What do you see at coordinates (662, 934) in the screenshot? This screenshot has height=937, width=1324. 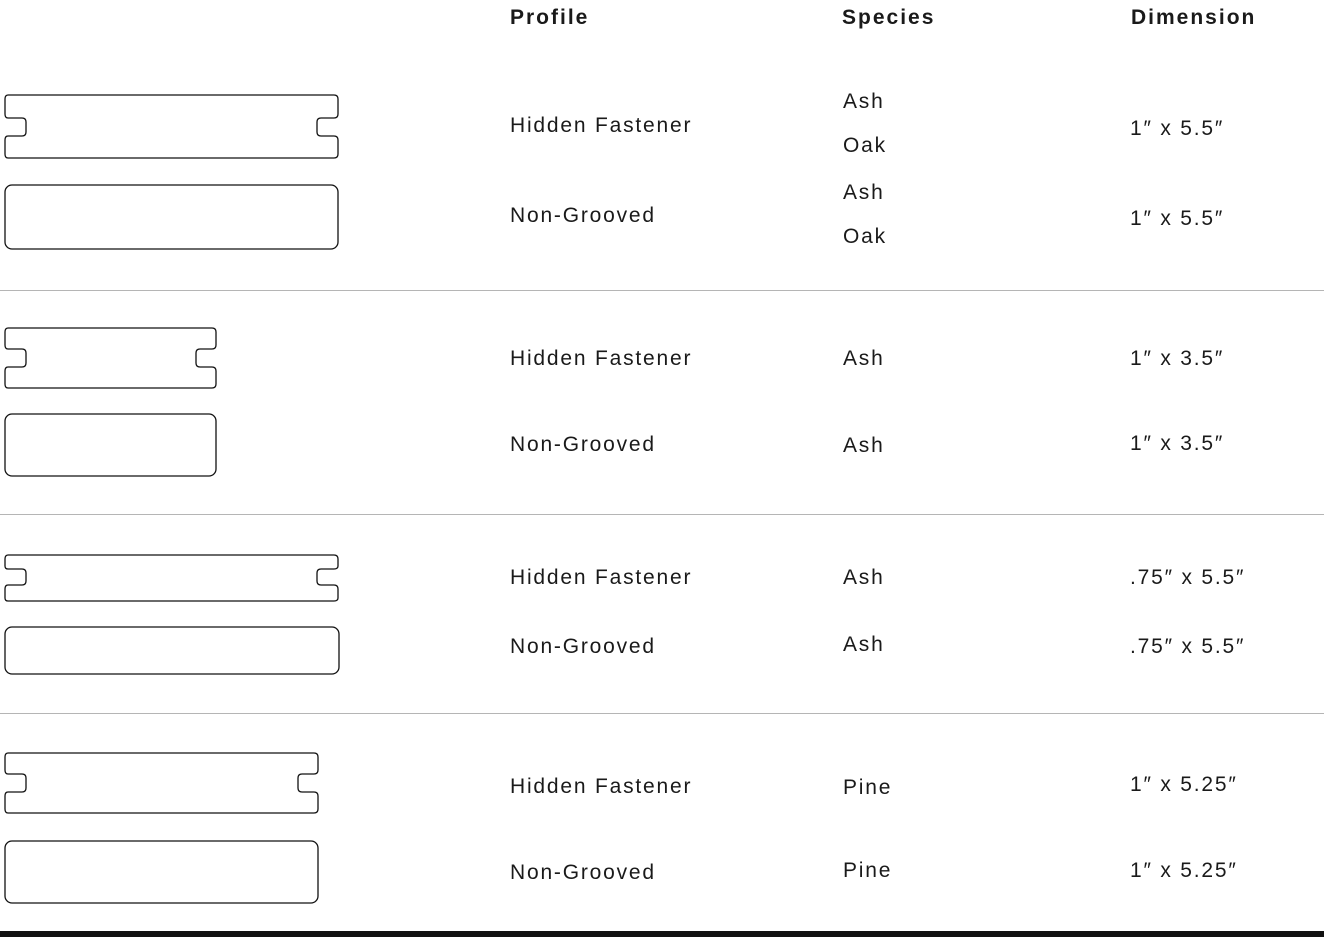 I see `bottom-rule` at bounding box center [662, 934].